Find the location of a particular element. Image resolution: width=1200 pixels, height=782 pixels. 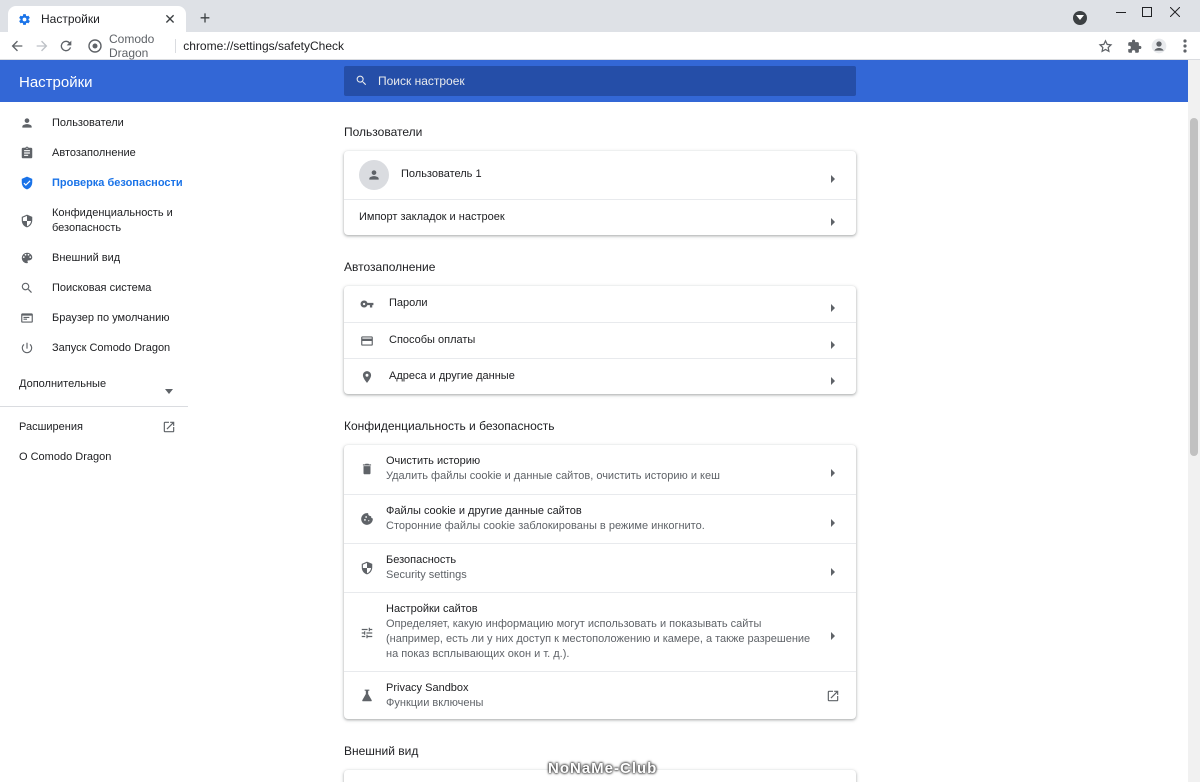

key-icon is located at coordinates (367, 304).